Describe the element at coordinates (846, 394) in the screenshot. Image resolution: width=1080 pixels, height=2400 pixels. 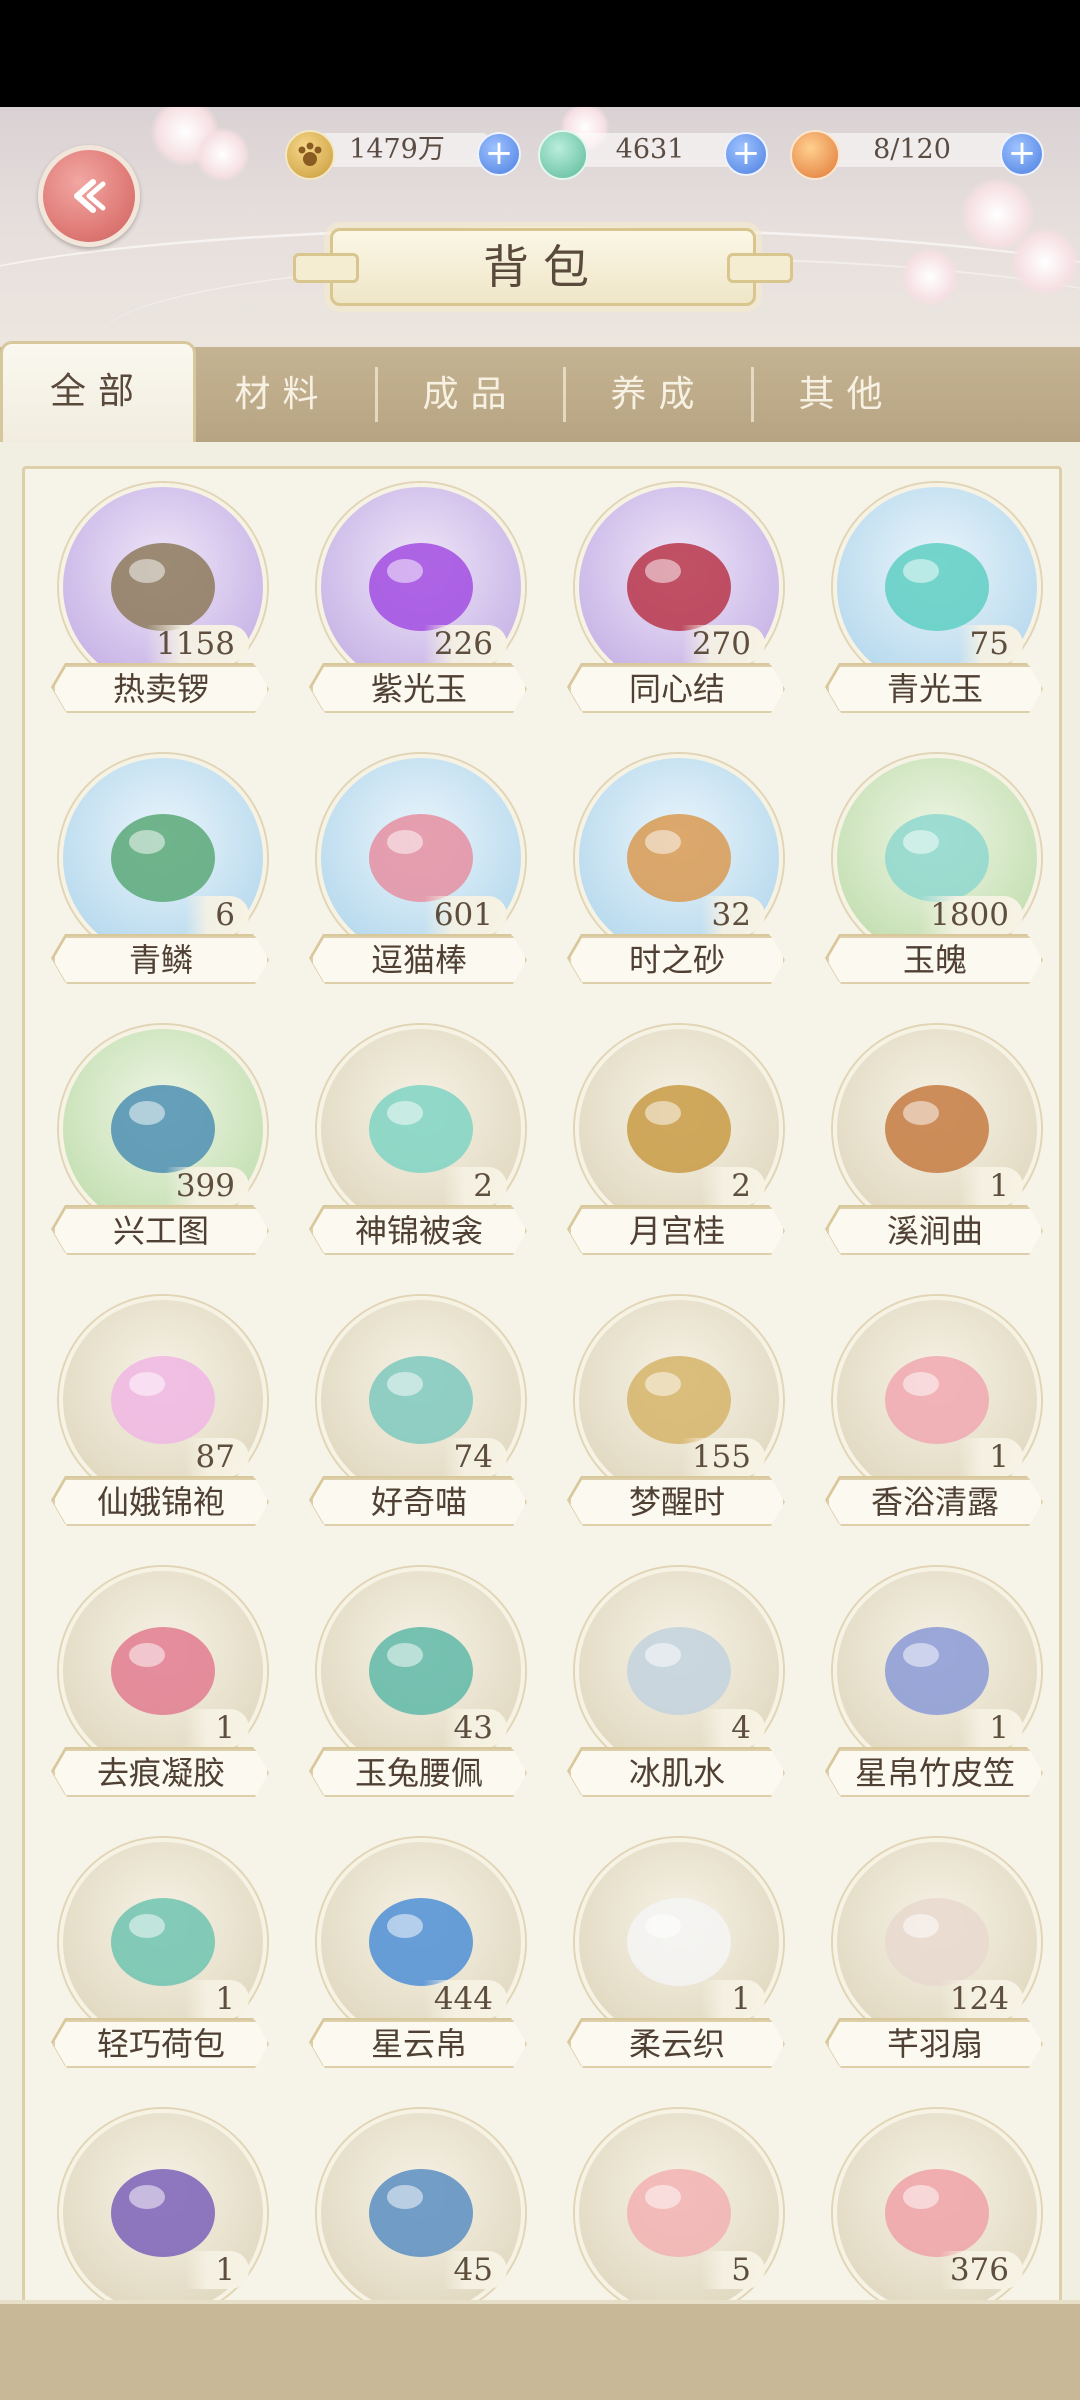
I see `tab-other: 其他` at that location.